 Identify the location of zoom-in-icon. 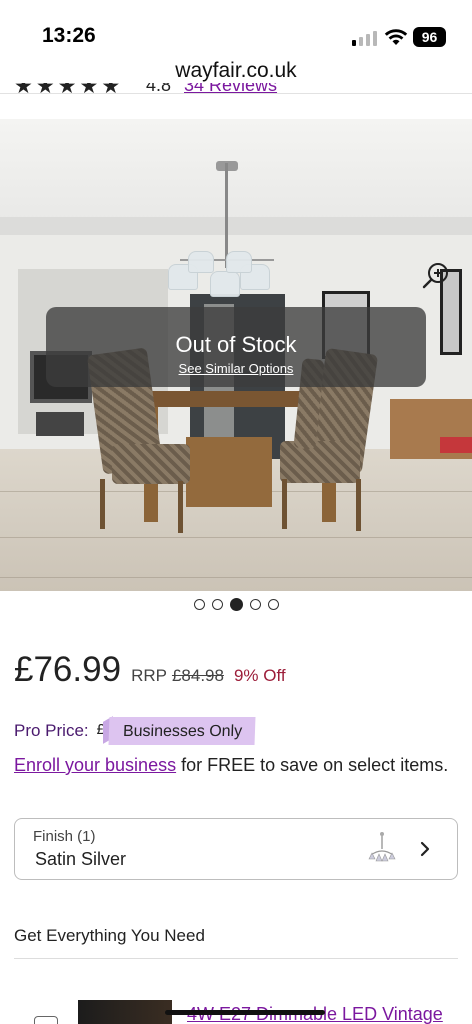
(436, 275).